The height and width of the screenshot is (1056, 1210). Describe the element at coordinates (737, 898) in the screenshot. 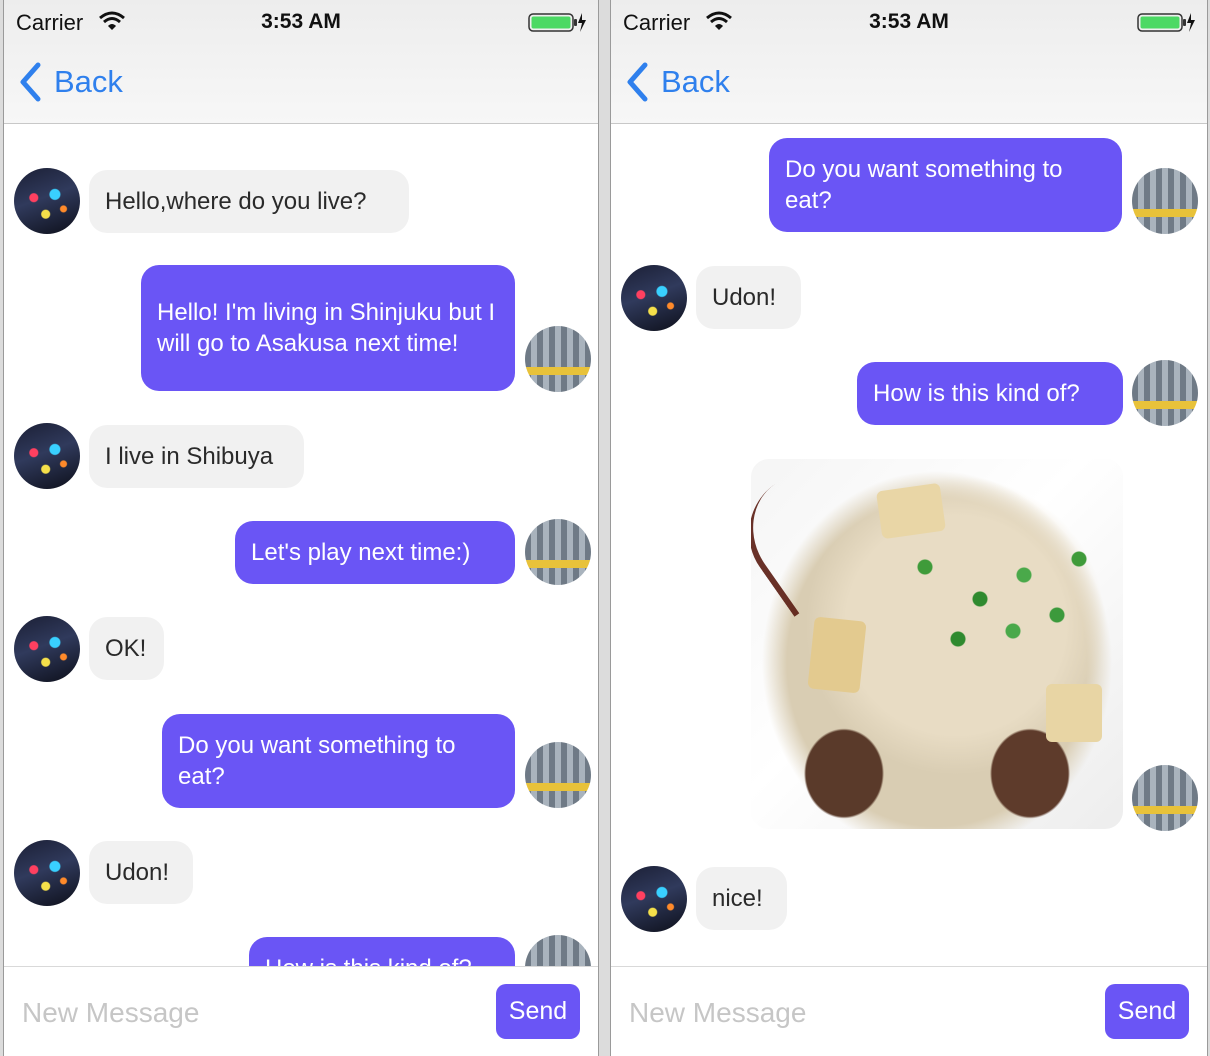

I see `message-text: nice!` at that location.